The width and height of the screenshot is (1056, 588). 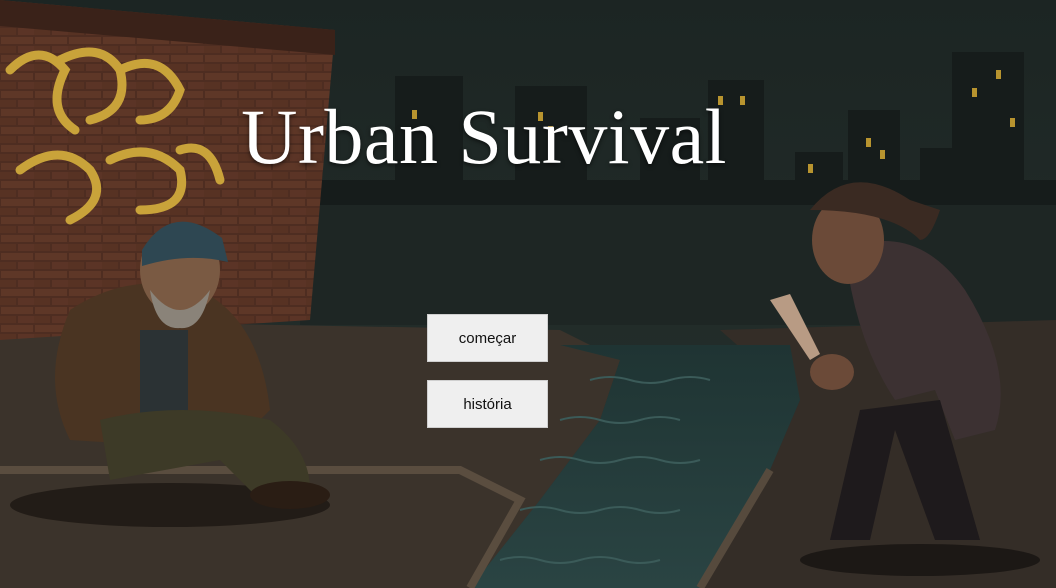 I want to click on game-title: Urban Survival, so click(x=484, y=136).